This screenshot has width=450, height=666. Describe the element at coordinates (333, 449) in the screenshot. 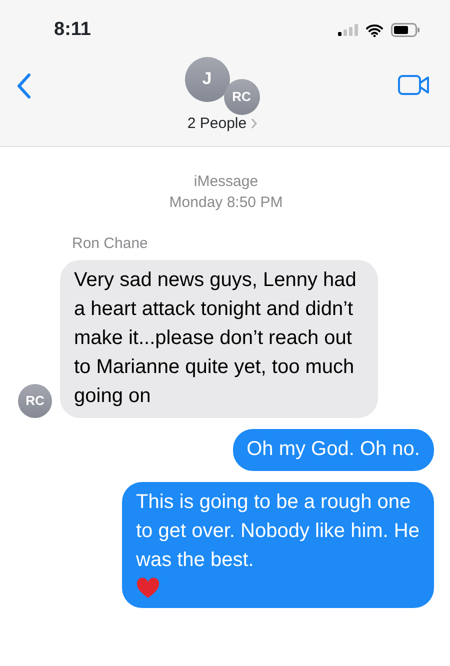

I see `message-bubble: Oh my God. Oh no.` at that location.